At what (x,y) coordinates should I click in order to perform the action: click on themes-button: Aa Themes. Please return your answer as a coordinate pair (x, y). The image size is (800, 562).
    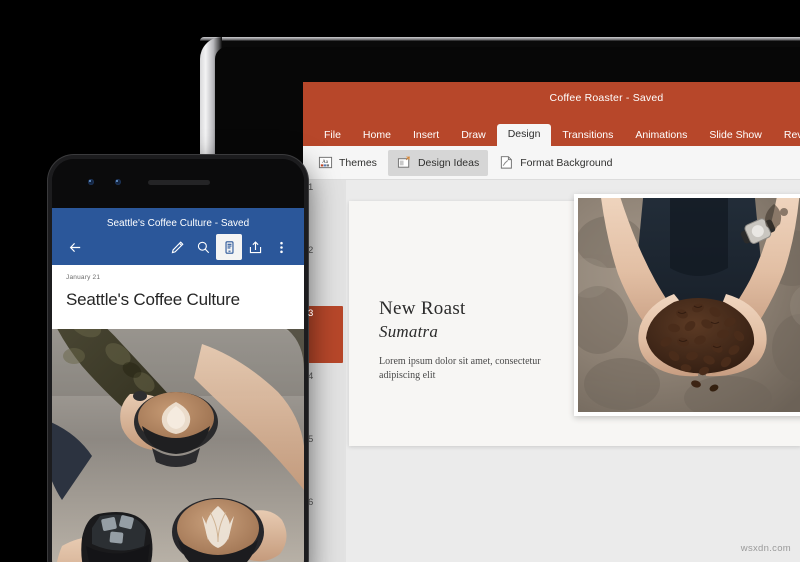
    Looking at the image, I should click on (347, 163).